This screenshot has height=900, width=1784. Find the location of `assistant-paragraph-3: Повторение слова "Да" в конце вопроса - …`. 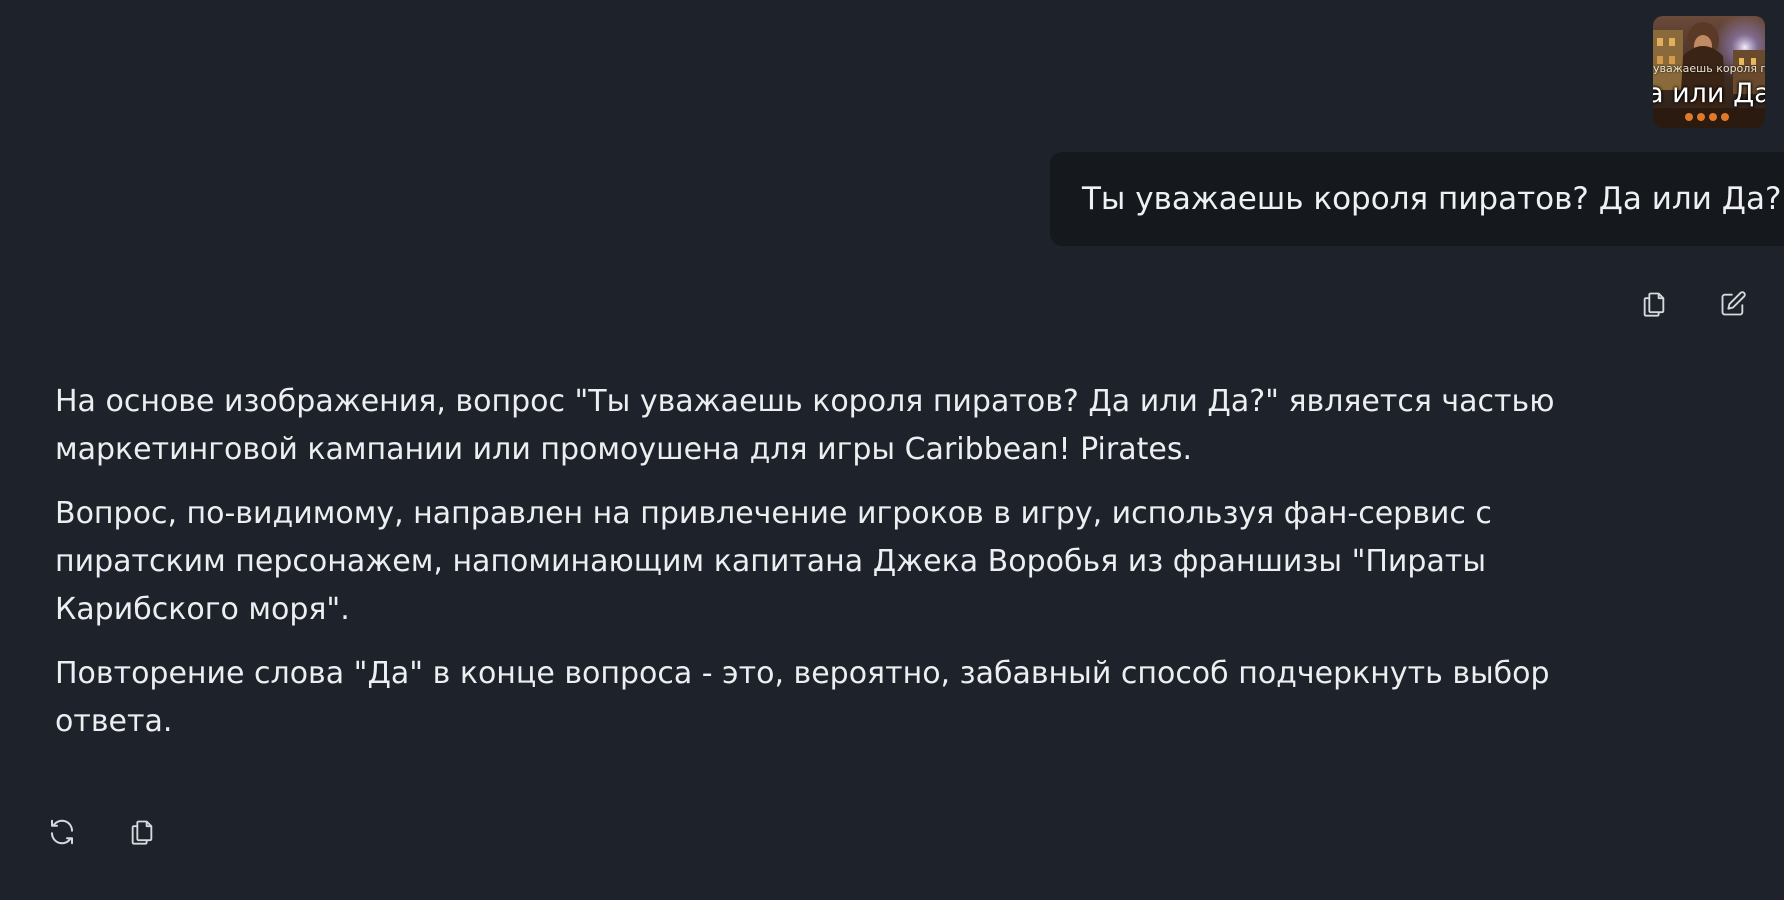

assistant-paragraph-3: Повторение слова "Да" в конце вопроса - … is located at coordinates (802, 697).